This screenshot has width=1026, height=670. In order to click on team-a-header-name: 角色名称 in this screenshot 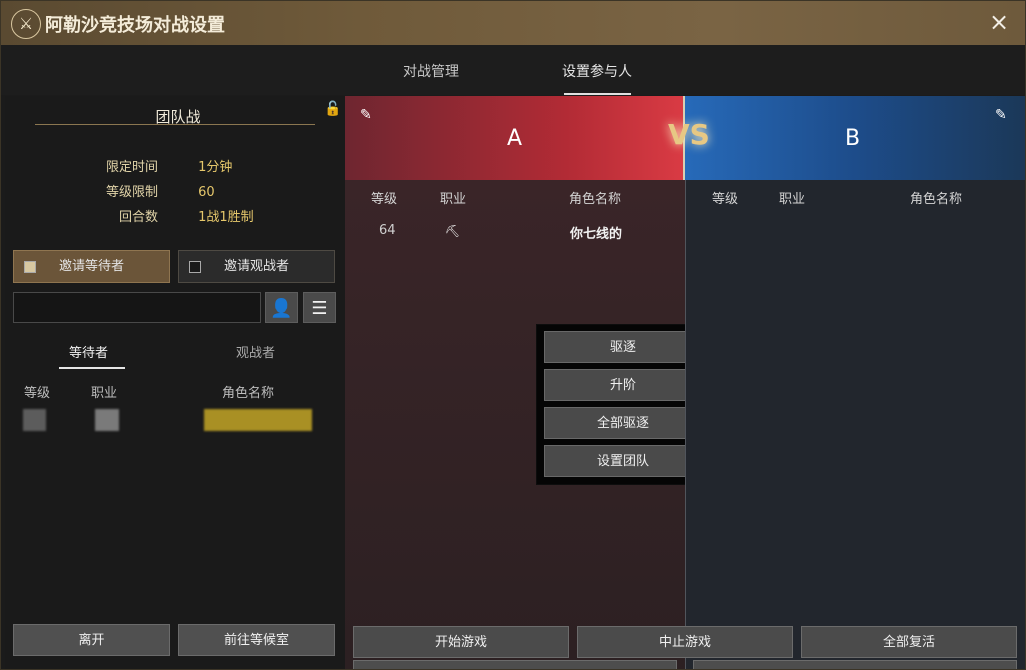, I will do `click(595, 199)`.